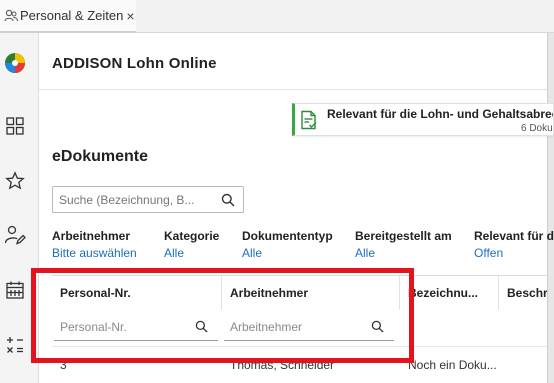  What do you see at coordinates (403, 236) in the screenshot?
I see `filter-label: Bereitgestellt am` at bounding box center [403, 236].